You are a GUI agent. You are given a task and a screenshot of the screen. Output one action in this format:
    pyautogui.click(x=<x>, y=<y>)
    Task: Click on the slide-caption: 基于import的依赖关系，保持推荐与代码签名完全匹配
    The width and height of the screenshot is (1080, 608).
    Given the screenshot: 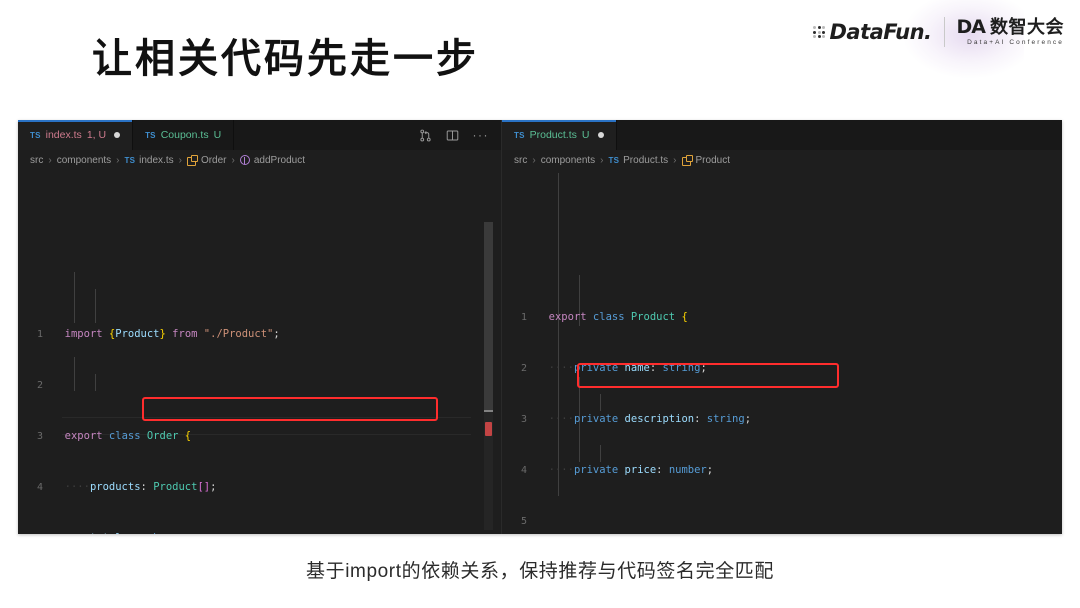 What is the action you would take?
    pyautogui.click(x=540, y=571)
    